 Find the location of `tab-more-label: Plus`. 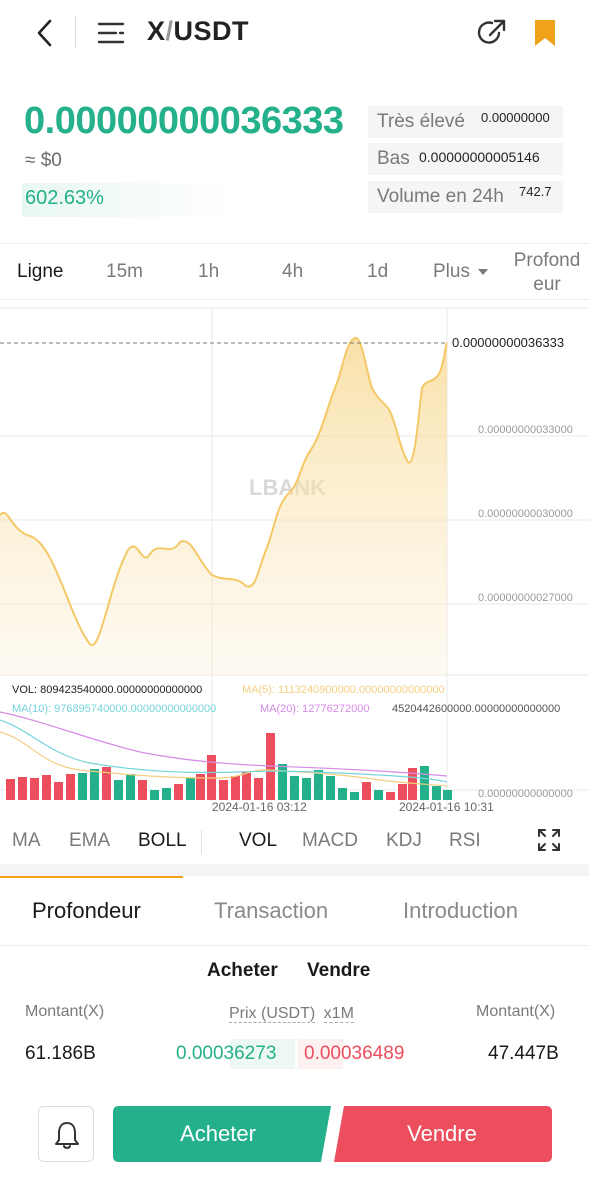

tab-more-label: Plus is located at coordinates (451, 271).